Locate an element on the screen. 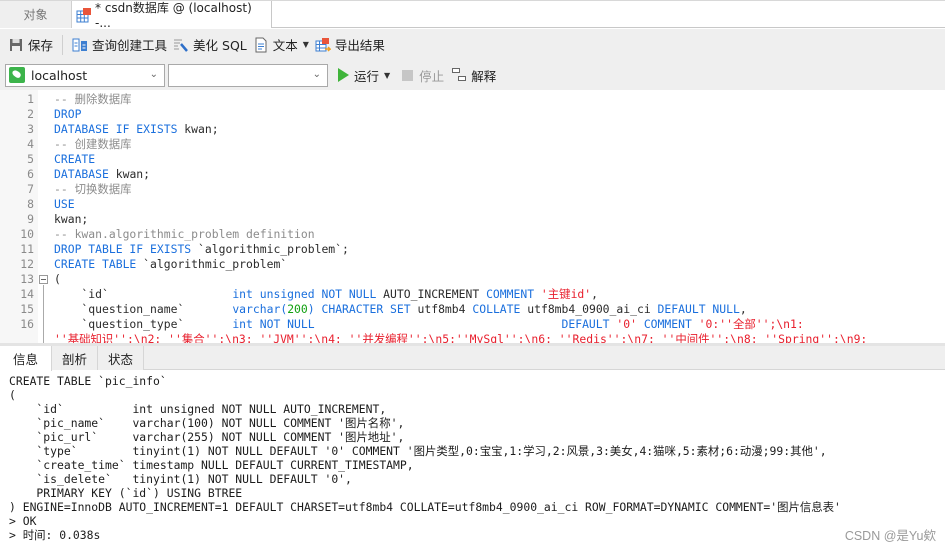 This screenshot has width=945, height=556. code-token: `algorithmic_problem` is located at coordinates (212, 264).